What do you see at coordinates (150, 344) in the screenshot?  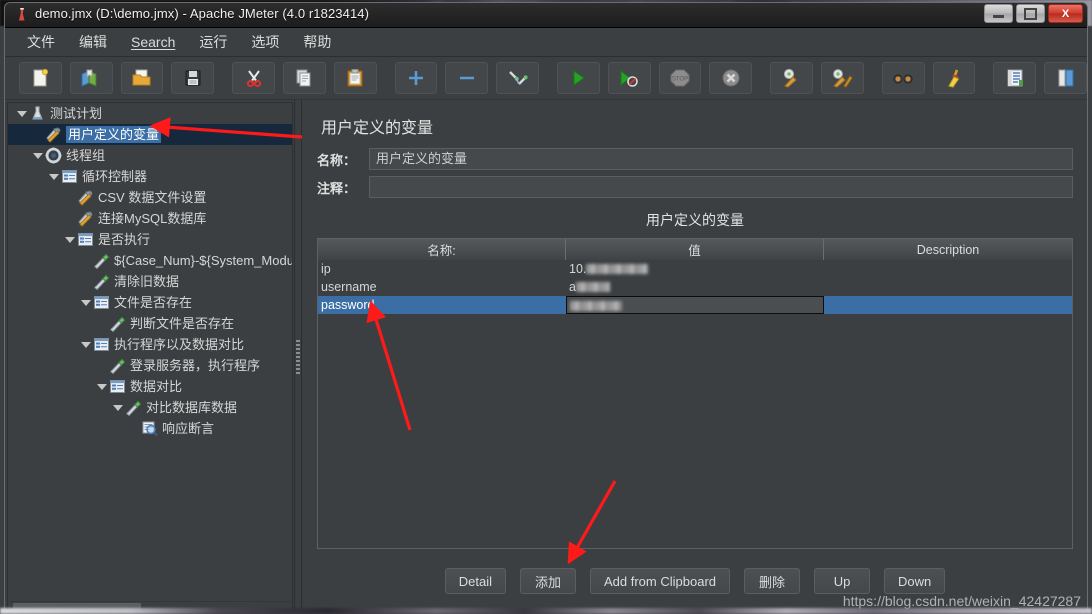 I see `tree-node: 执行程序以及数据对比` at bounding box center [150, 344].